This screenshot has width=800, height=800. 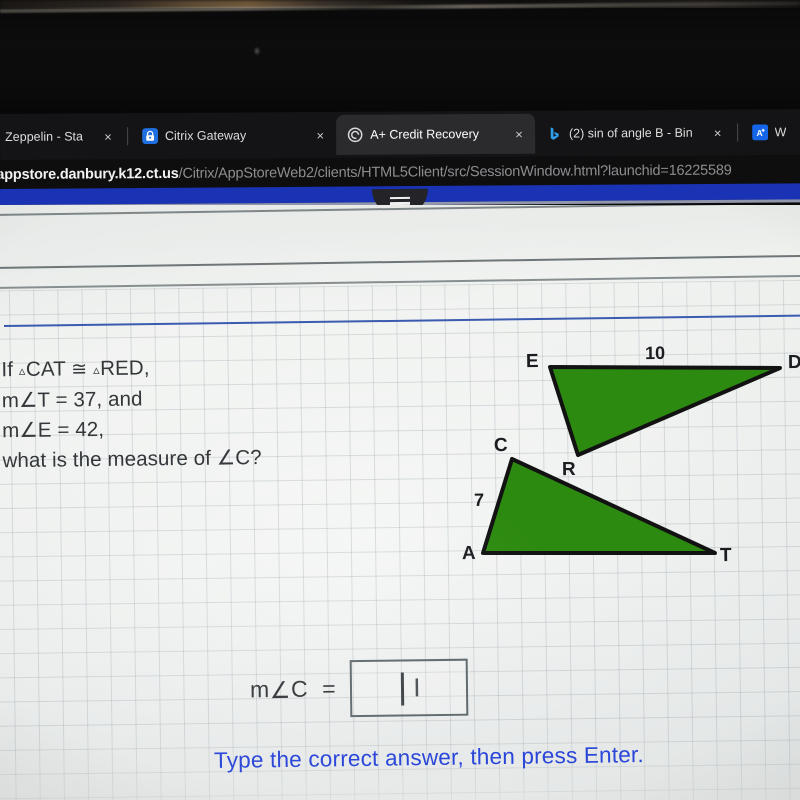 I want to click on question-line-4: what is the measure of ∠C?, so click(x=132, y=459).